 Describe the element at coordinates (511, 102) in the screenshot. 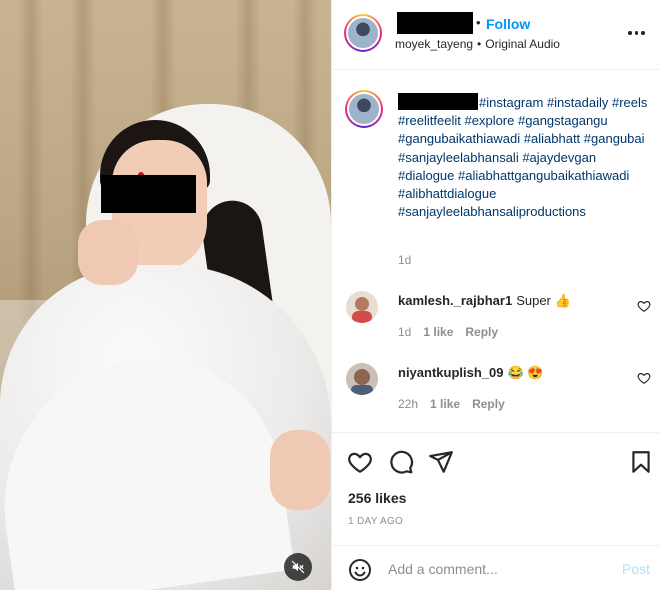

I see `hashtag-link: #instagram` at that location.